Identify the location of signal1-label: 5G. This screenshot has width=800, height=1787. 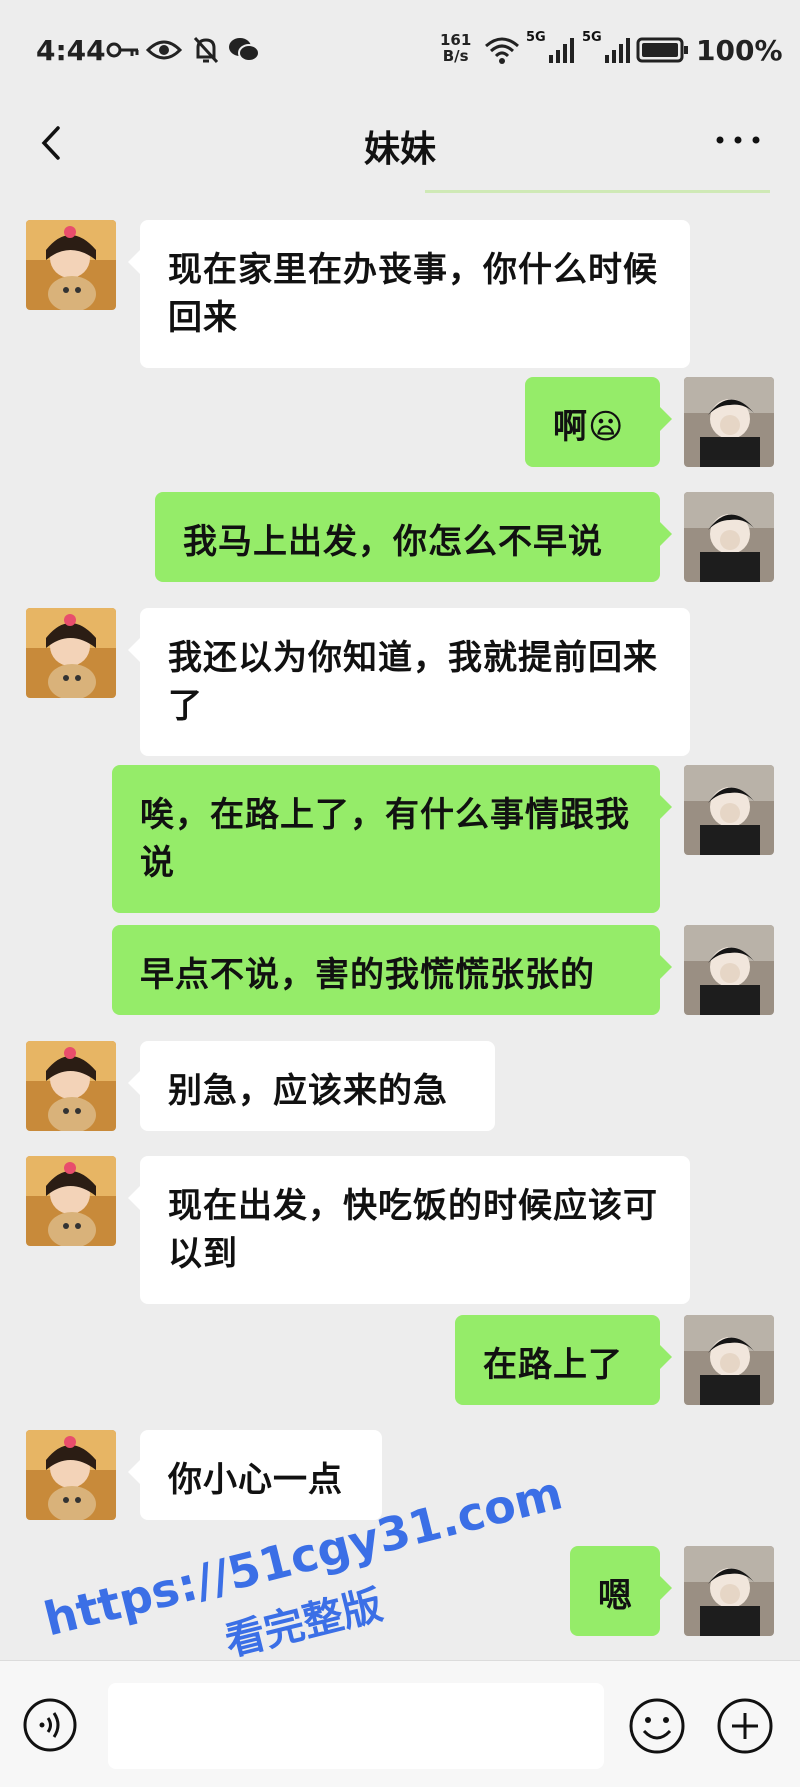
(536, 37).